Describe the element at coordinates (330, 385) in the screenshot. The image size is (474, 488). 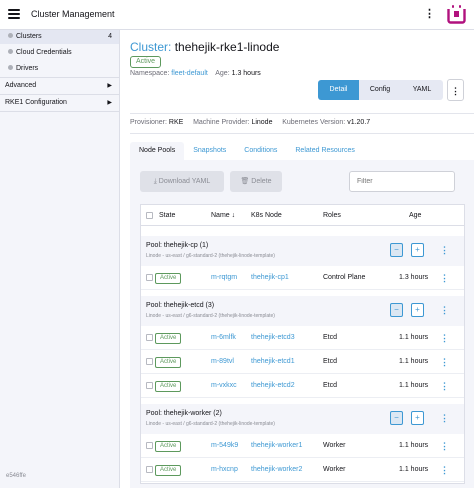
I see `node-roles: Etcd` at that location.